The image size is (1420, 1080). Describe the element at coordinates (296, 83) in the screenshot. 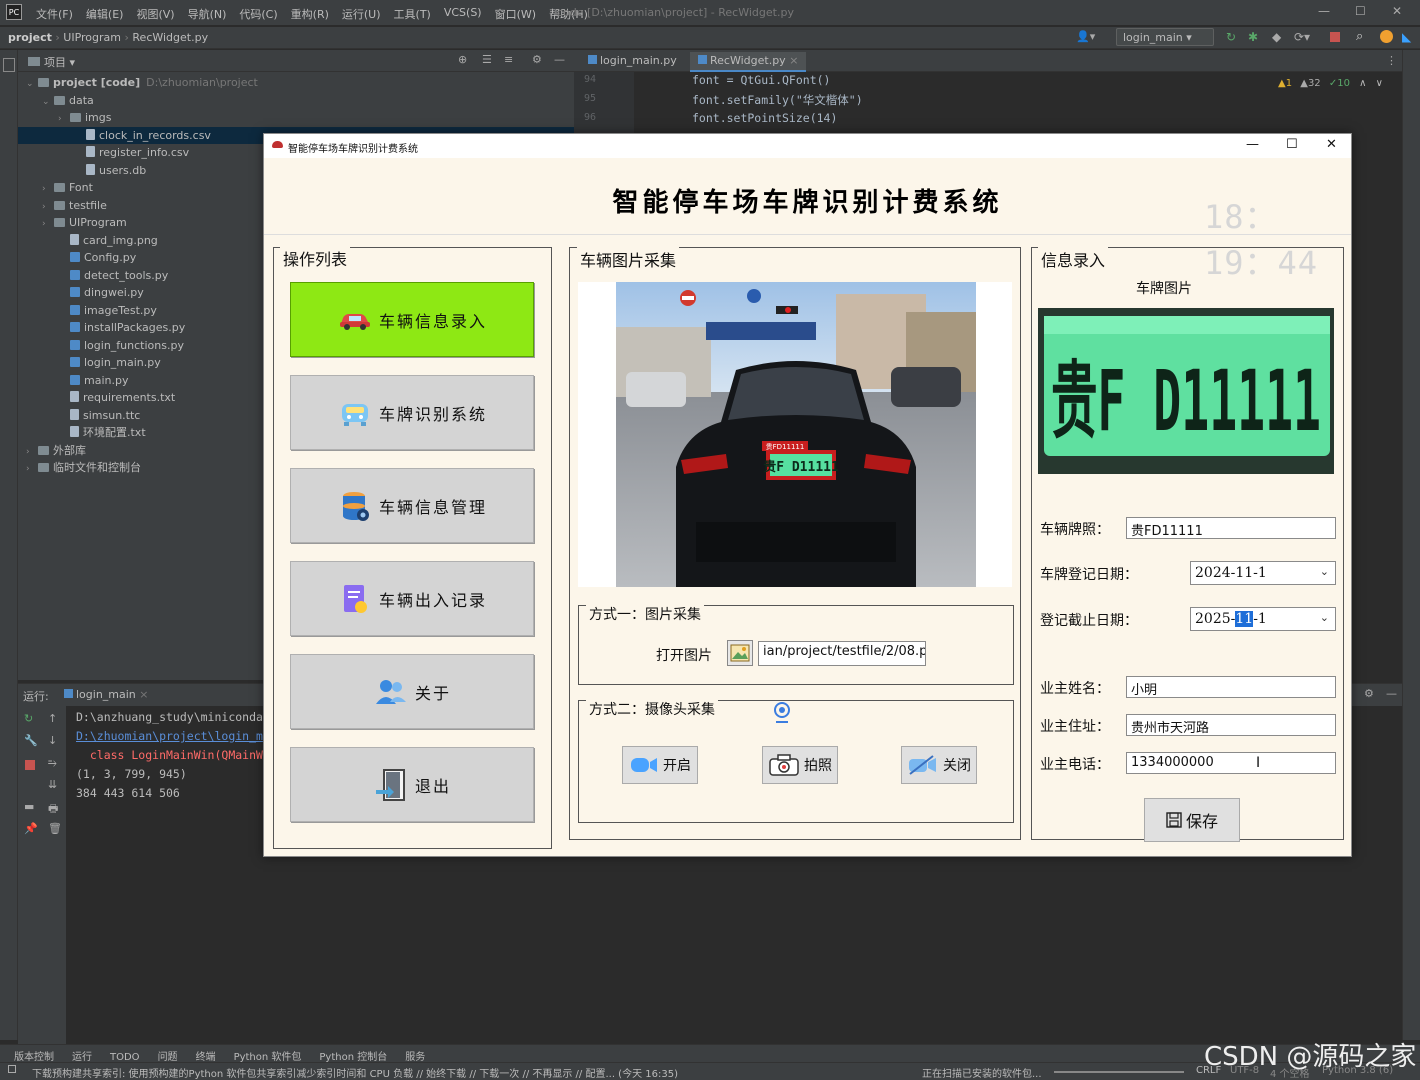

I see `tree-item: ⌄ project [code] D:\zhuomian\project` at that location.